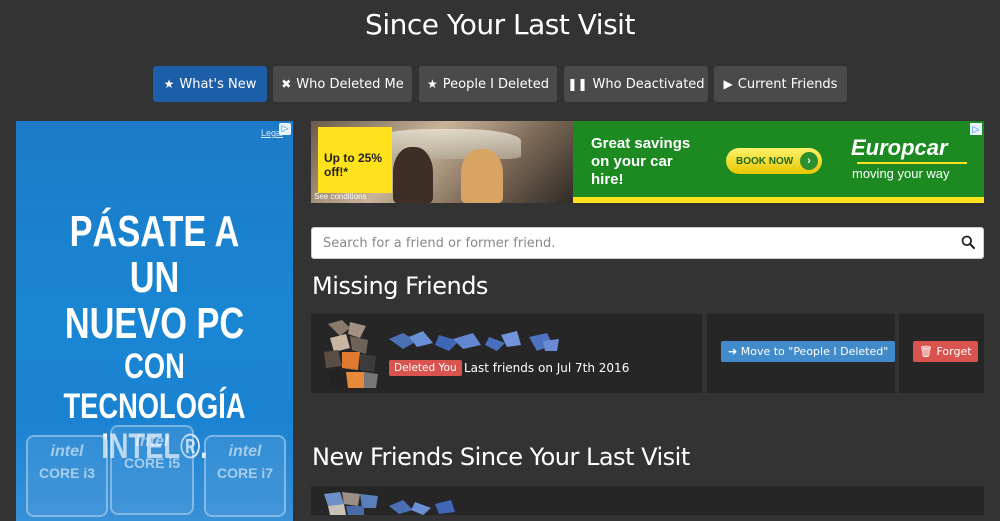 The width and height of the screenshot is (1000, 521). I want to click on intel-core-i7-chip: intel CORE i7, so click(245, 476).